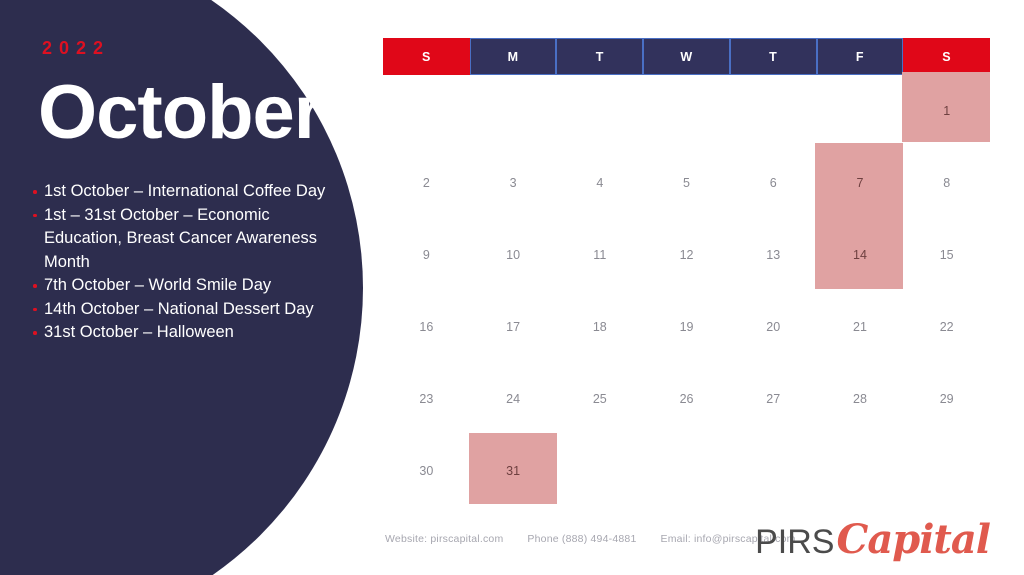 This screenshot has width=1024, height=575. I want to click on day-header-wednesday: W, so click(686, 56).